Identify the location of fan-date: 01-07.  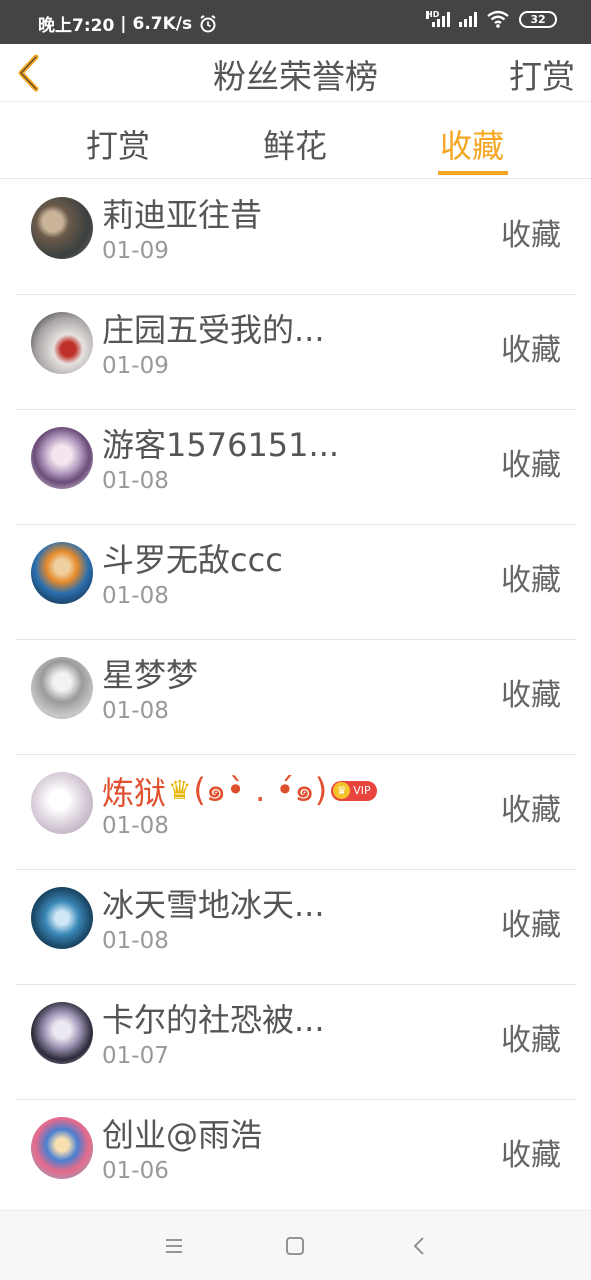
(135, 1056).